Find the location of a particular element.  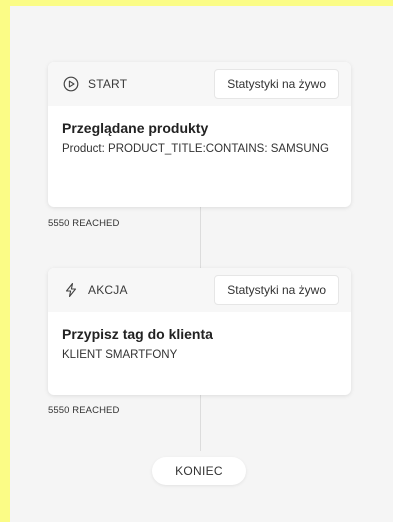

start-card-title: Przeglądane produkty is located at coordinates (135, 128).